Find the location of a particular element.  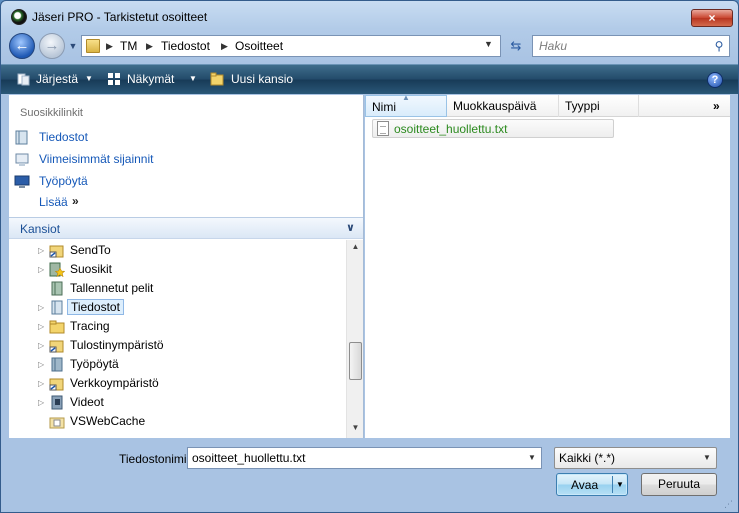

tree-item-tracing: ▷ Tracing is located at coordinates (177, 326).